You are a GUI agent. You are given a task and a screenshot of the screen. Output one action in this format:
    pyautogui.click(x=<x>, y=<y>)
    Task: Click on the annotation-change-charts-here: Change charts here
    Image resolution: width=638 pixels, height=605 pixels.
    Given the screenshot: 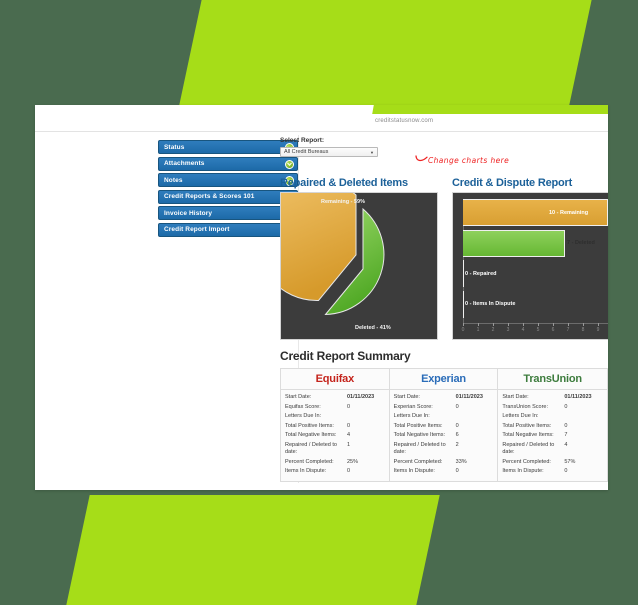 What is the action you would take?
    pyautogui.click(x=462, y=160)
    